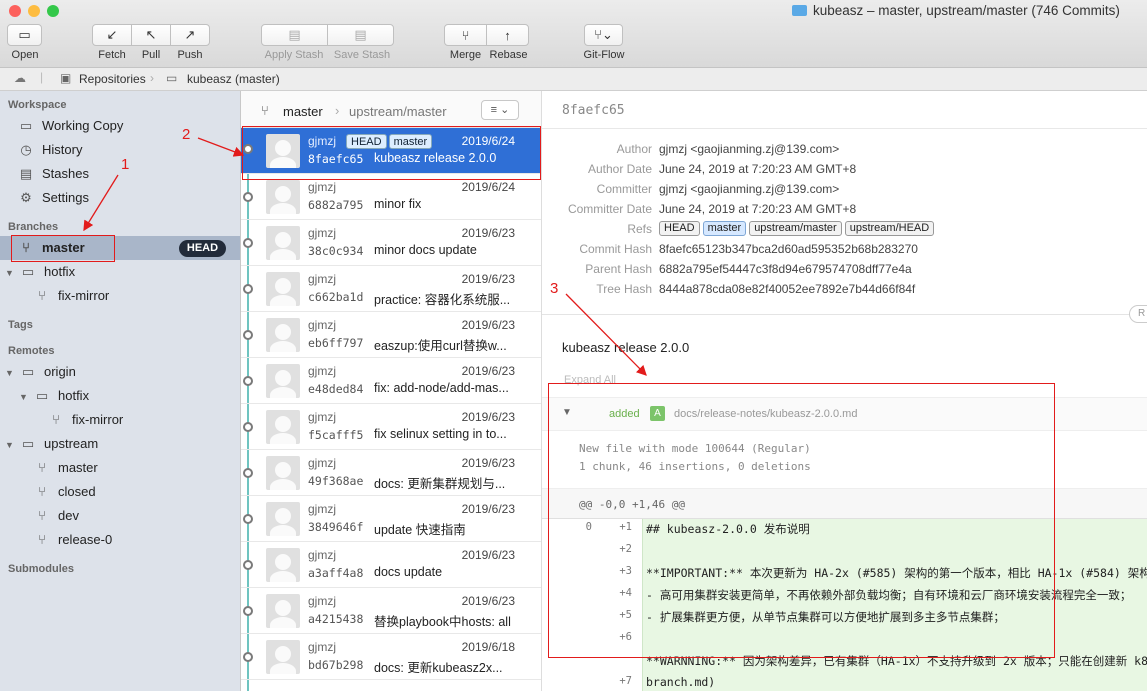 Image resolution: width=1147 pixels, height=691 pixels. What do you see at coordinates (202, 248) in the screenshot?
I see `head-badge: HEAD` at bounding box center [202, 248].